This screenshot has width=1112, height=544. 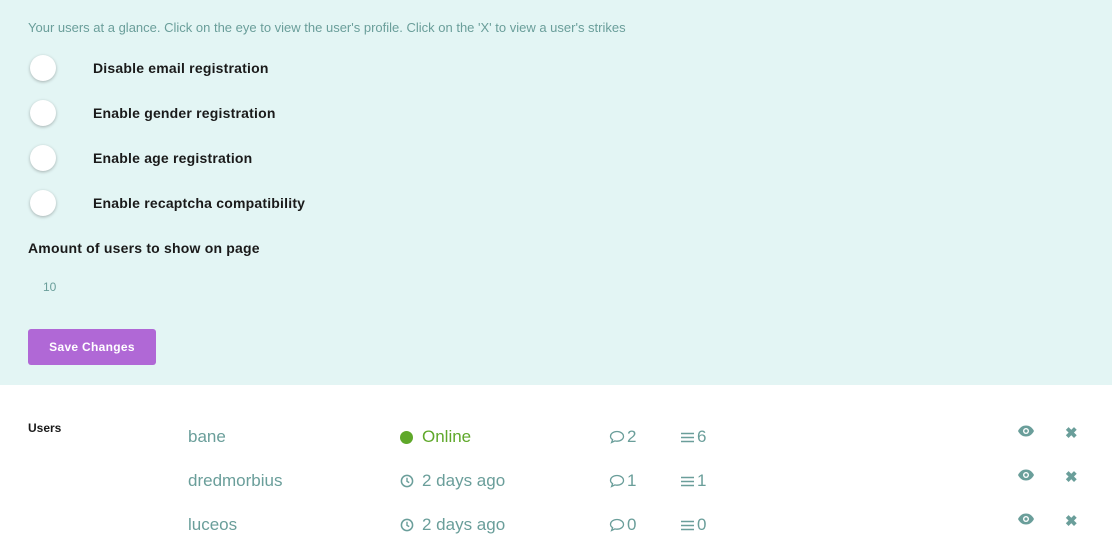 What do you see at coordinates (556, 525) in the screenshot?
I see `user-row: luceos 2 days ago 0 0 ✖` at bounding box center [556, 525].